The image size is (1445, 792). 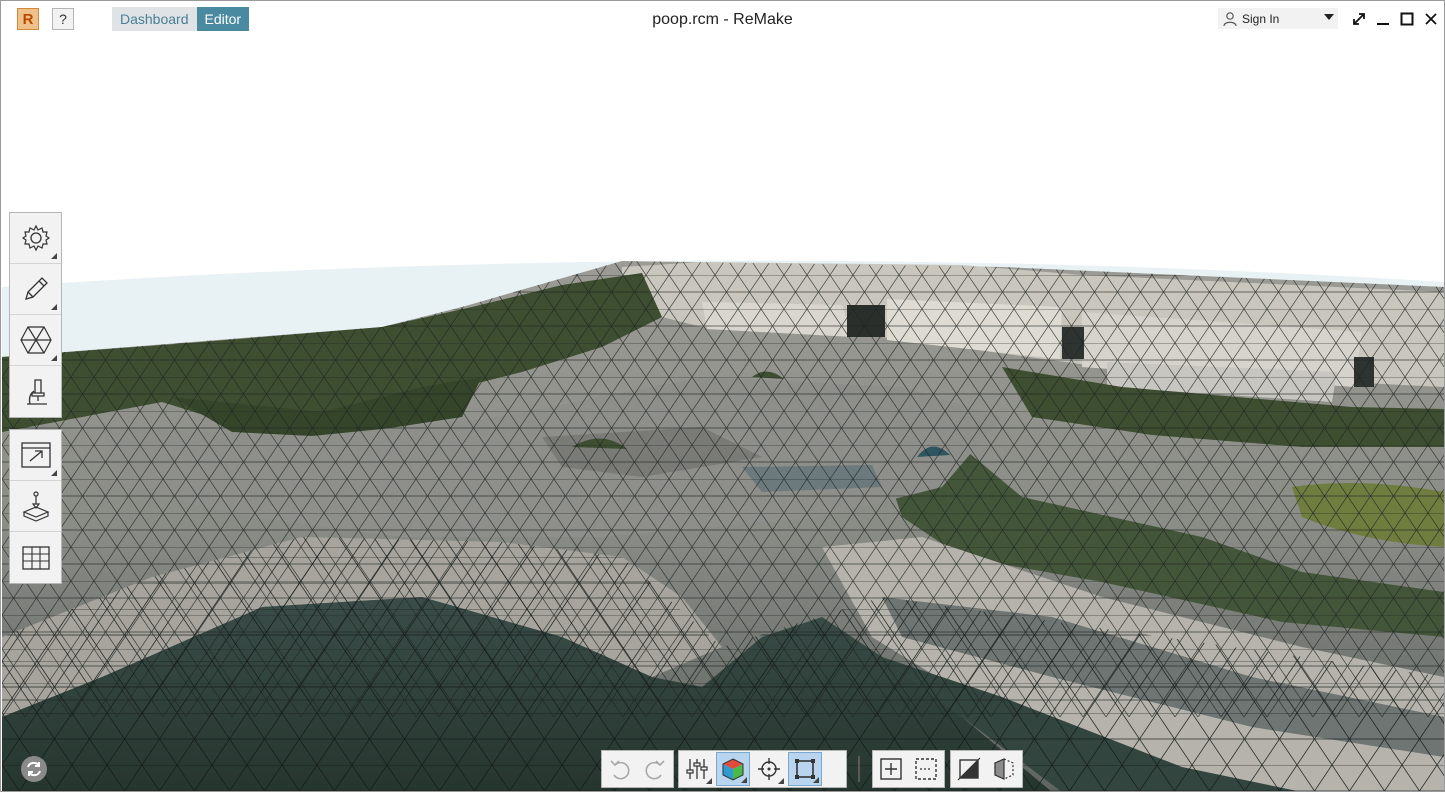 I want to click on half-cube-button, so click(x=1005, y=769).